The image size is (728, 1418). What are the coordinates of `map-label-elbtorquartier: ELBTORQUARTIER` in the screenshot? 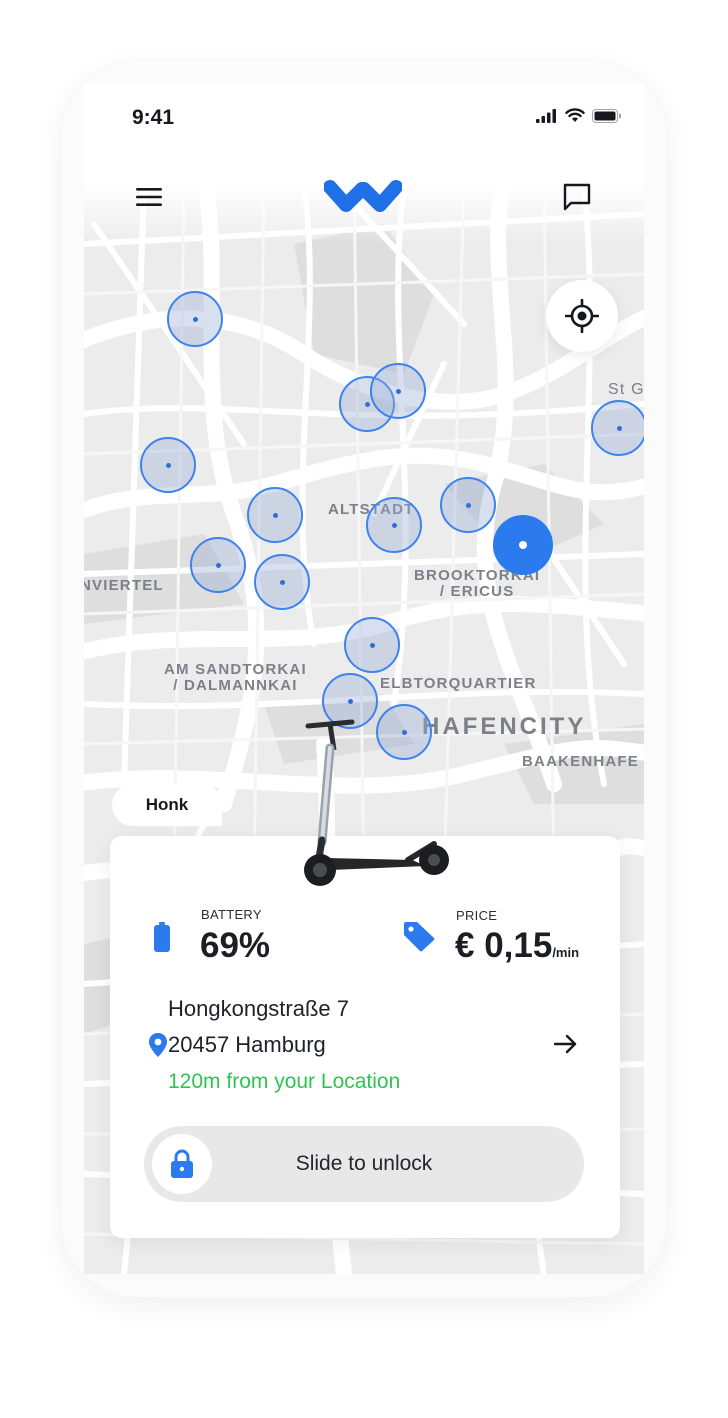 It's located at (458, 683).